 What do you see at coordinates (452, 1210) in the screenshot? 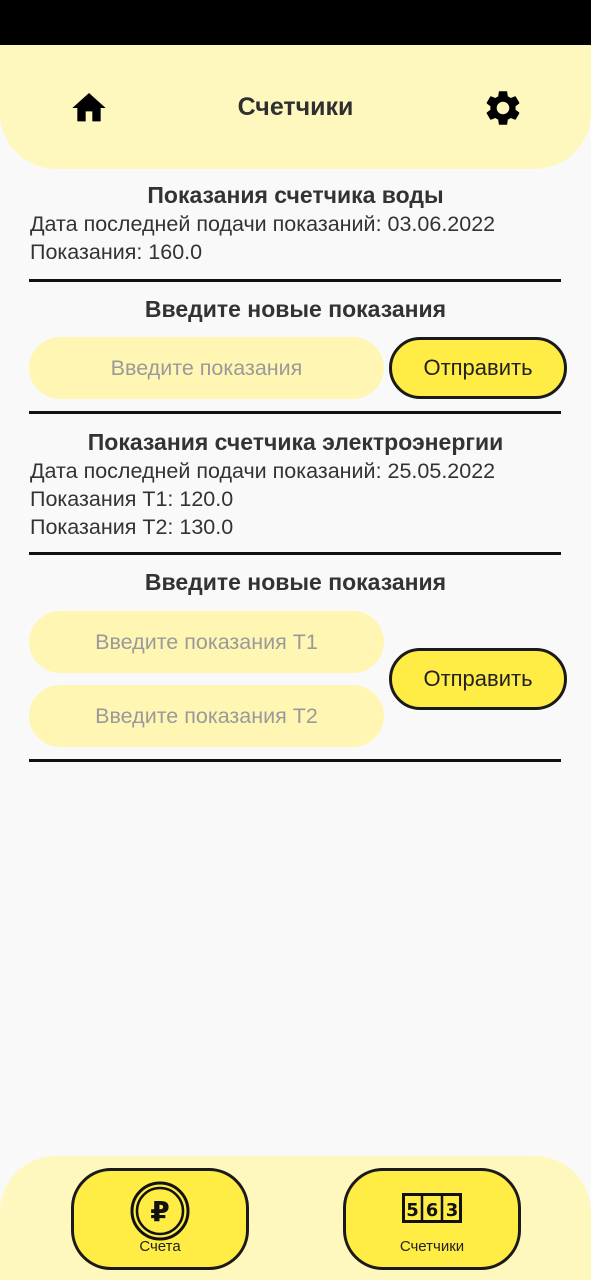
I see `svg-text: 3` at bounding box center [452, 1210].